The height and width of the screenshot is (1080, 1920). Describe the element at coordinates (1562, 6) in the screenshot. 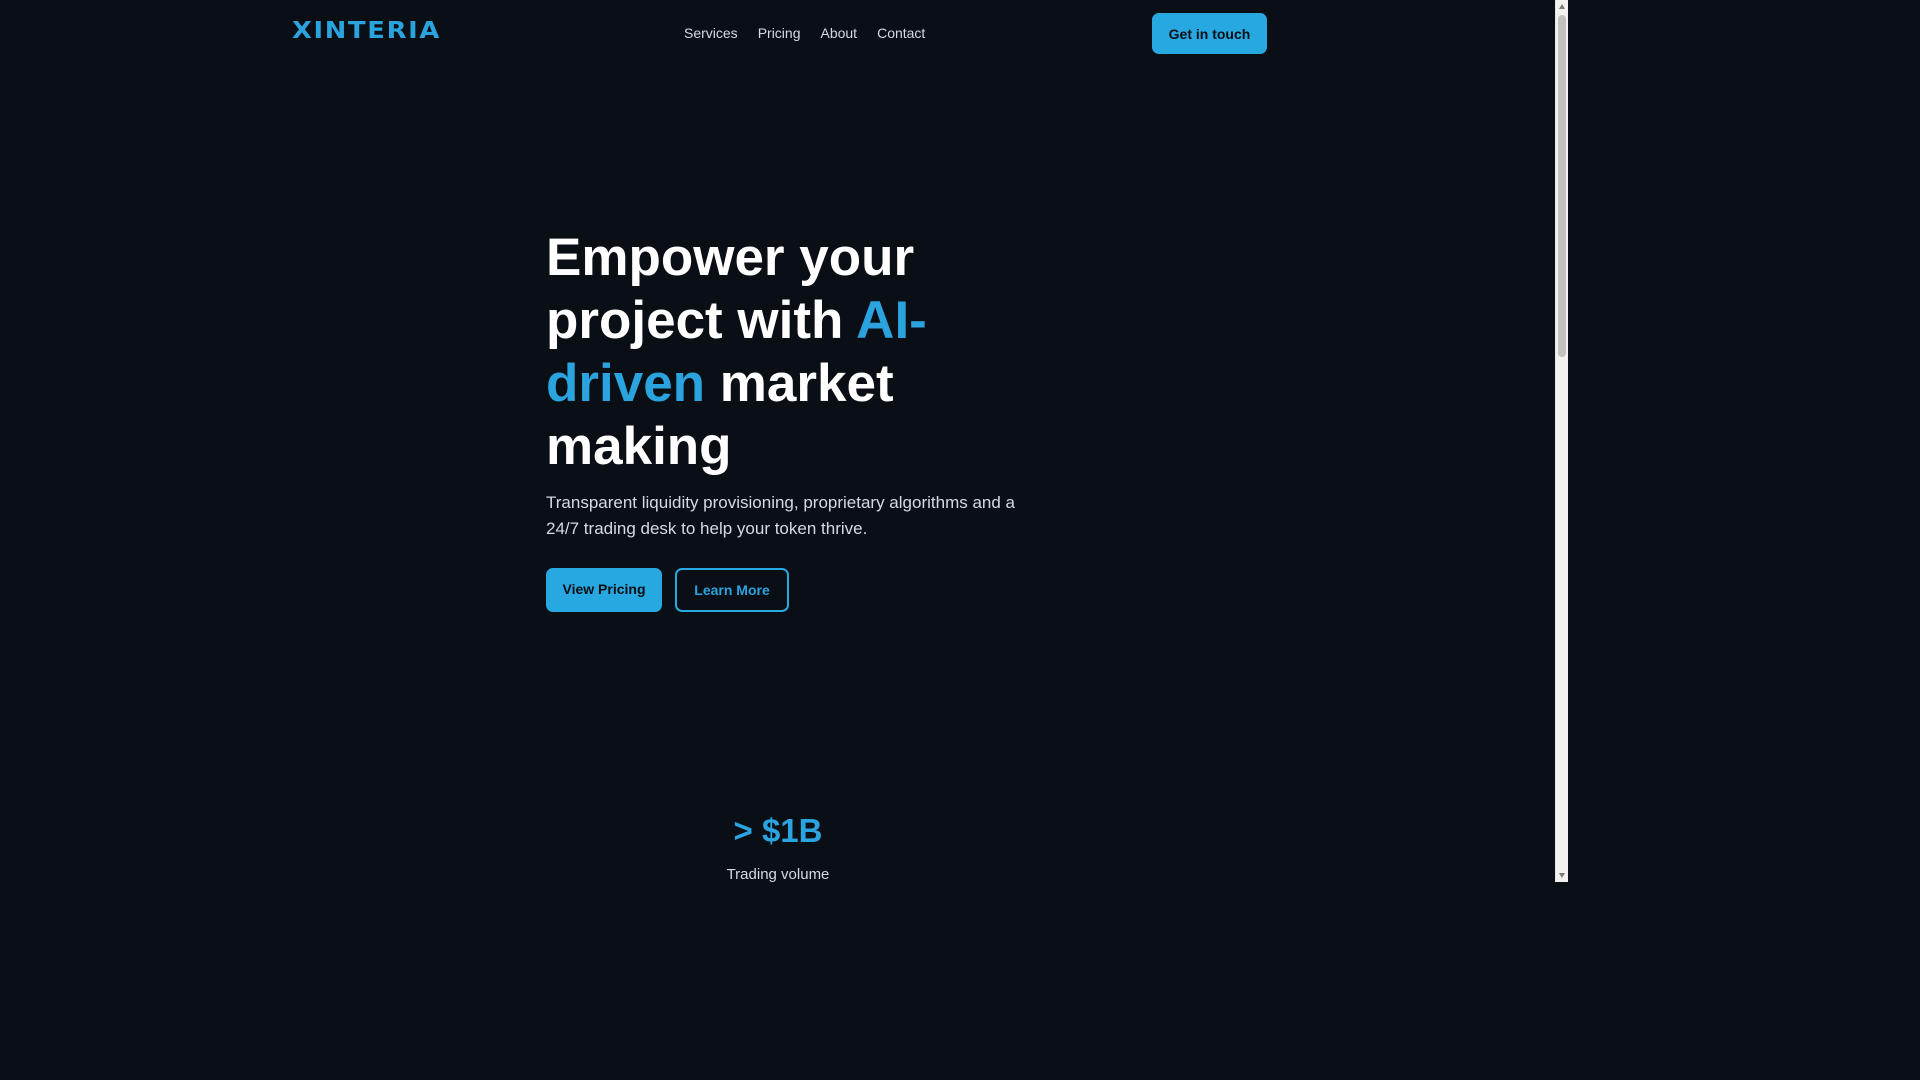

I see `scroll-up-arrow-icon` at that location.